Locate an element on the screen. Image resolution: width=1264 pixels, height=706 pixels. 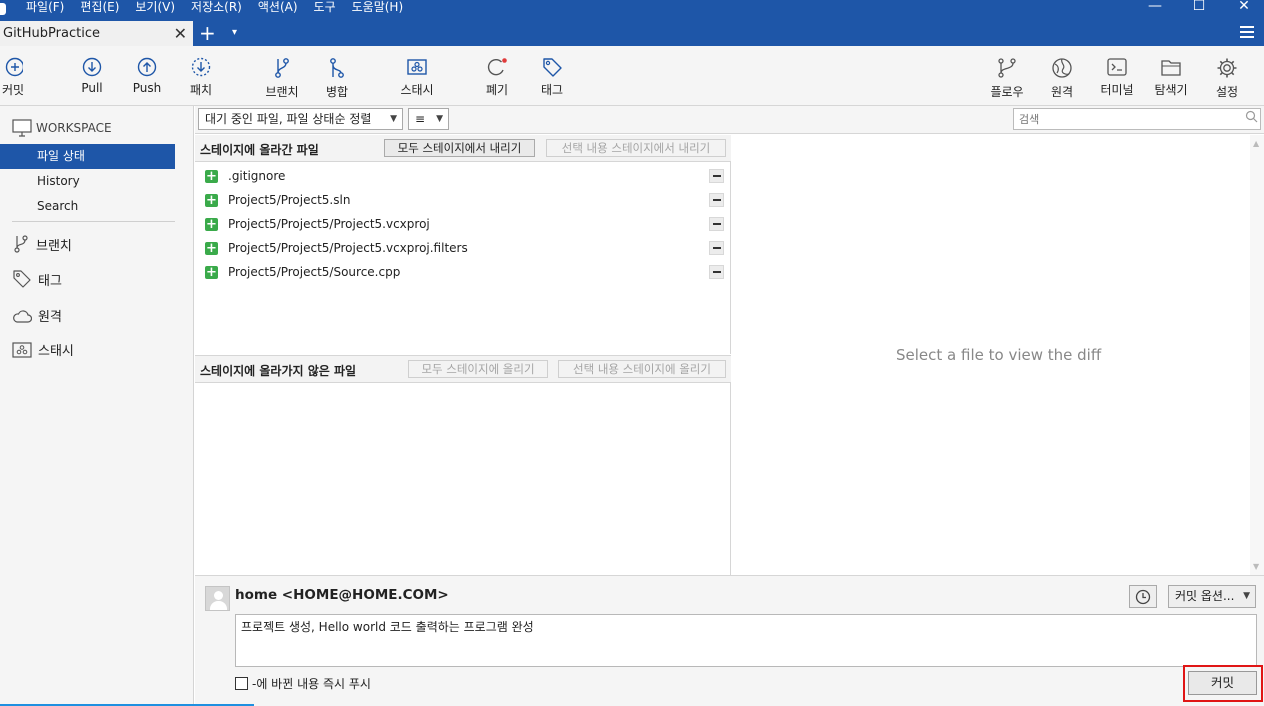
terminal-button: 터미널 is located at coordinates (1117, 76).